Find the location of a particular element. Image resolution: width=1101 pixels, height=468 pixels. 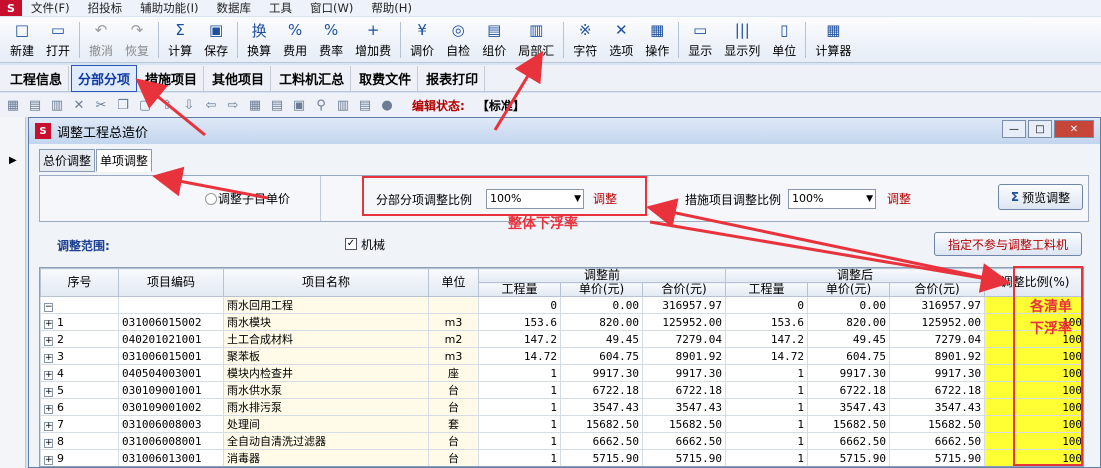

toolbar-display-button: ▭ 显示 is located at coordinates (700, 40).